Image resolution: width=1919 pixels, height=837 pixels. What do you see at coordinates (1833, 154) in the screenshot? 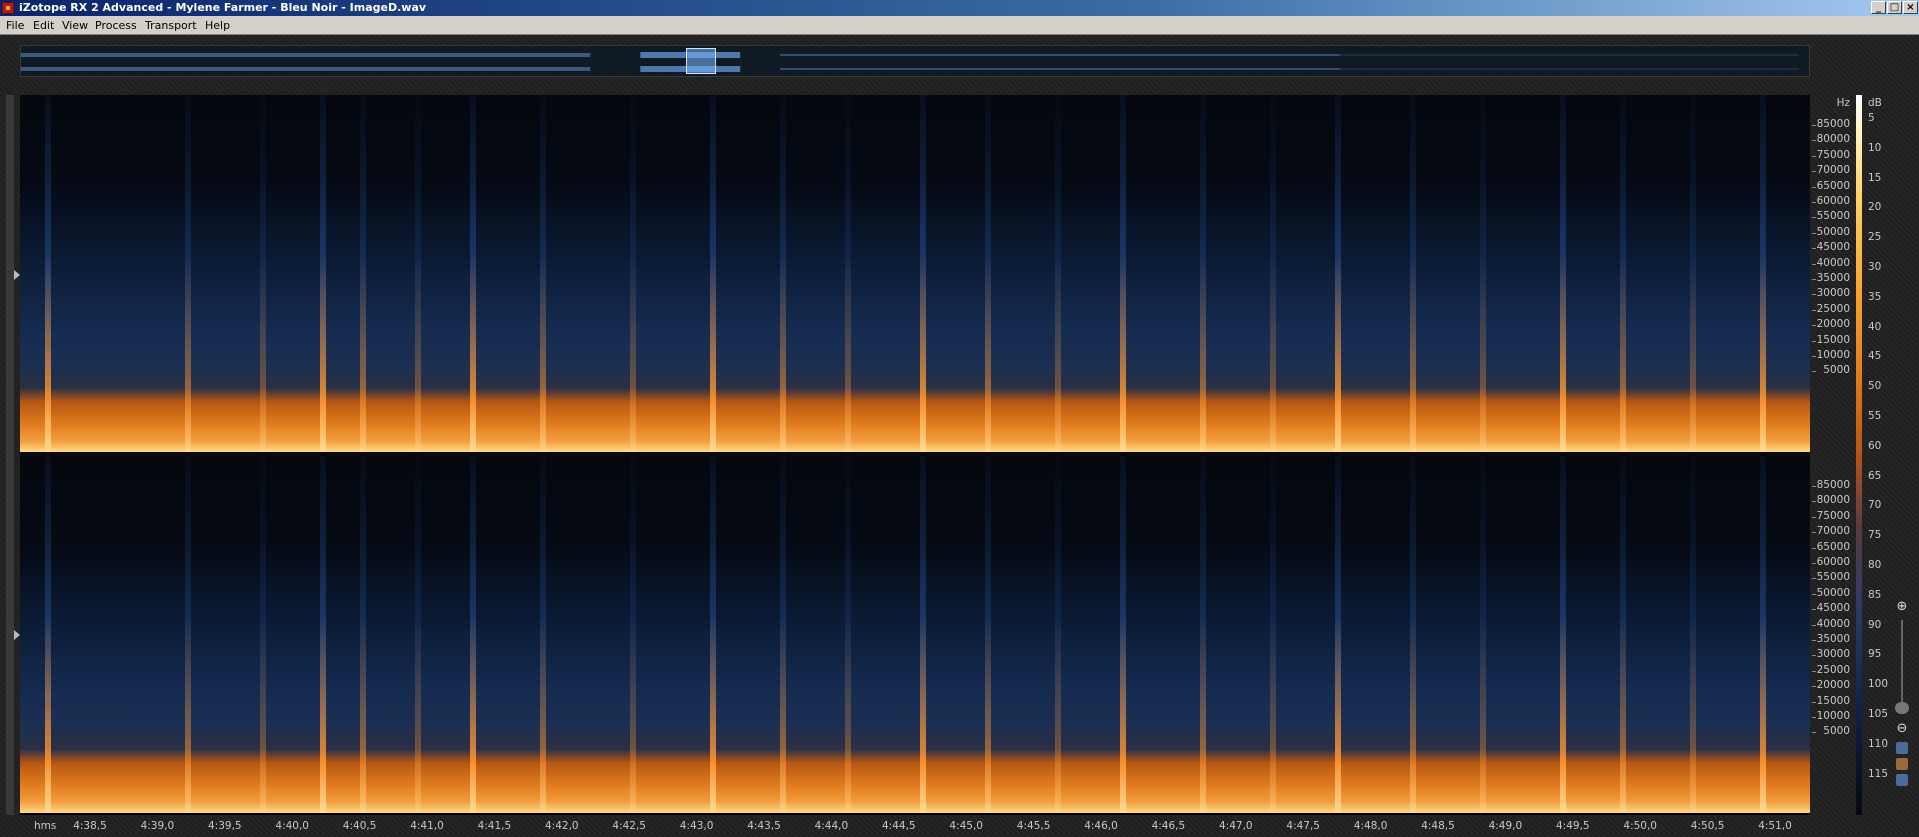
I see `hz-tick-label: 75000` at bounding box center [1833, 154].